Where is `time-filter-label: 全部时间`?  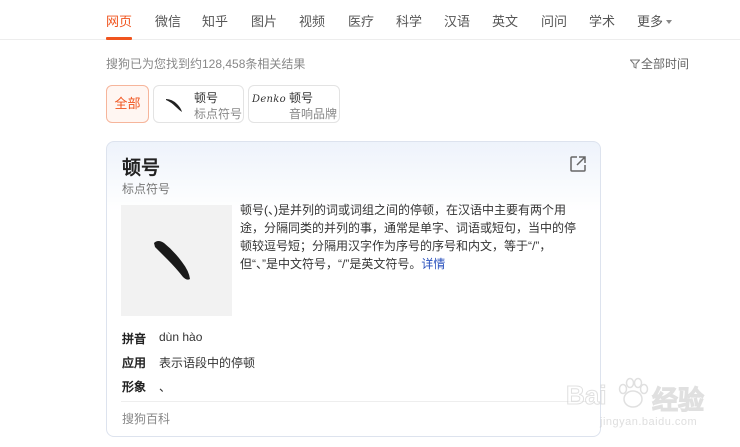 time-filter-label: 全部时间 is located at coordinates (665, 64).